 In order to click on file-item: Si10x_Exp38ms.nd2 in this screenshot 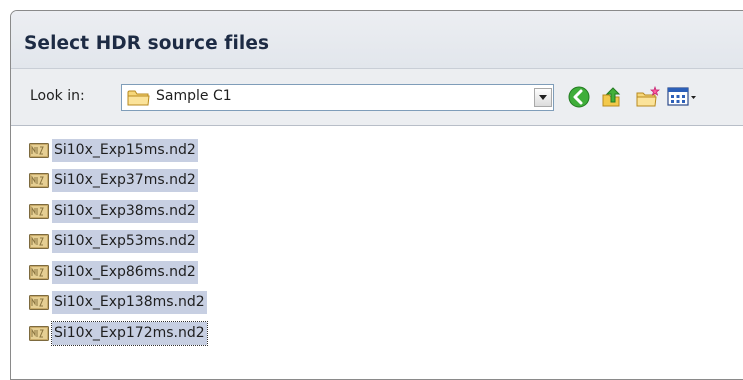, I will do `click(113, 211)`.